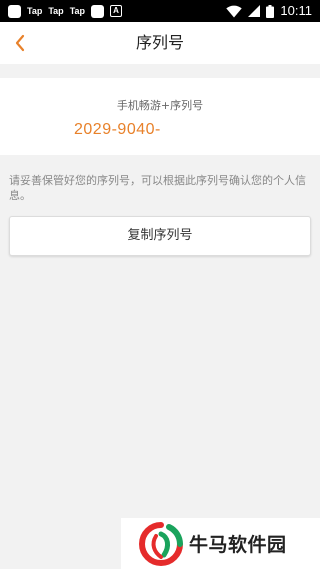 The image size is (320, 569). I want to click on page-title: 序列号, so click(159, 42).